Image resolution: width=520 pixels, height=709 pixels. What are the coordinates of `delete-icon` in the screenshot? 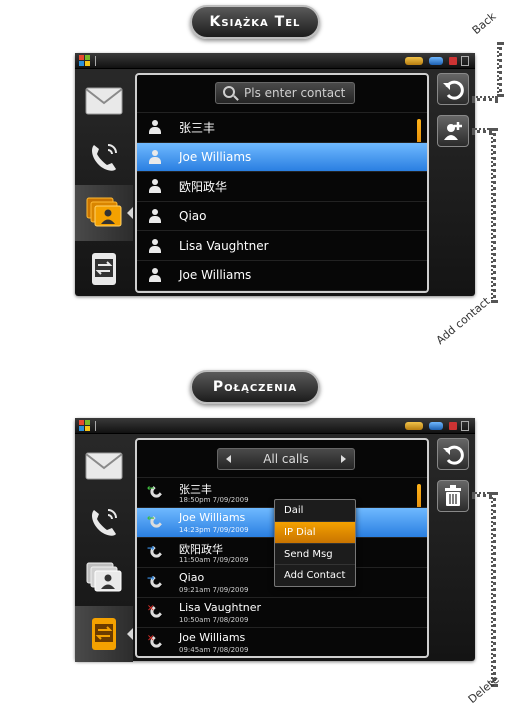 It's located at (453, 495).